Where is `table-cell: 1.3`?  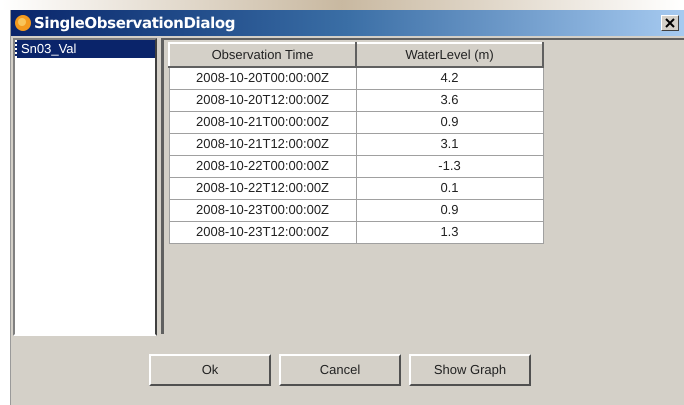 table-cell: 1.3 is located at coordinates (449, 232).